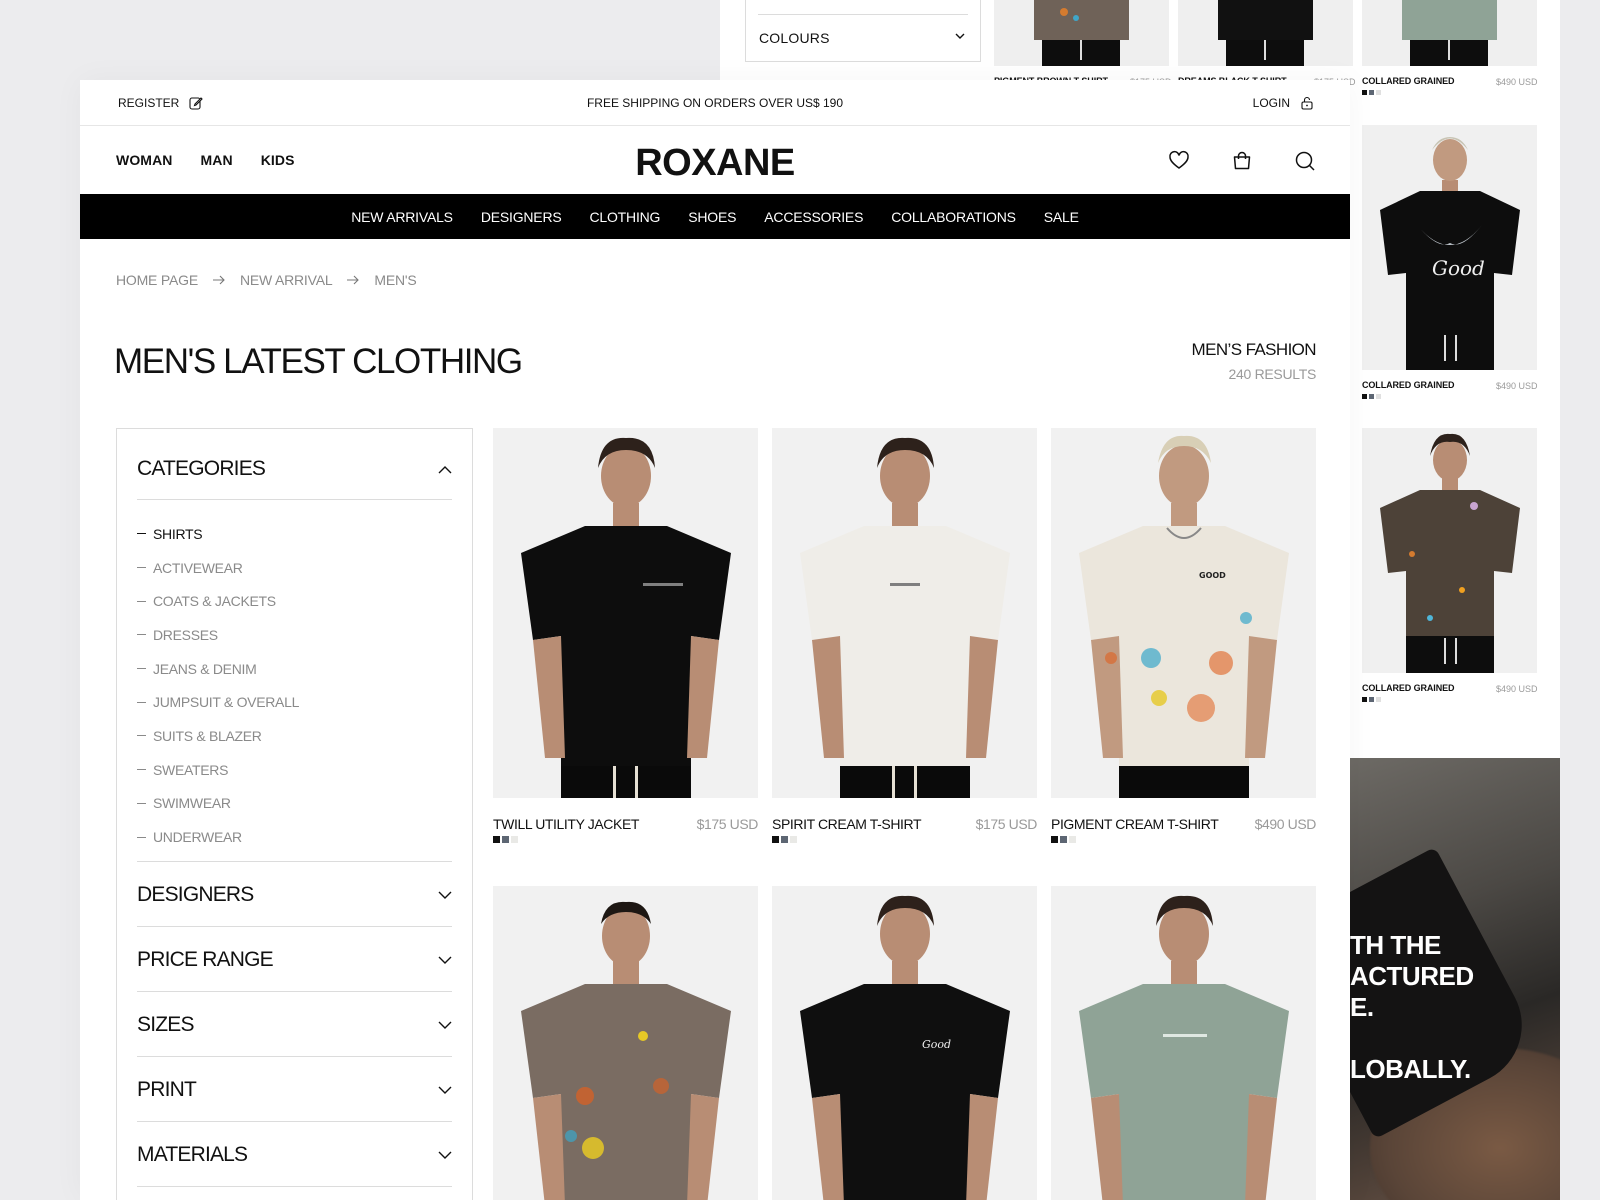 This screenshot has width=1600, height=1200. I want to click on product-price: $490 USD, so click(1285, 824).